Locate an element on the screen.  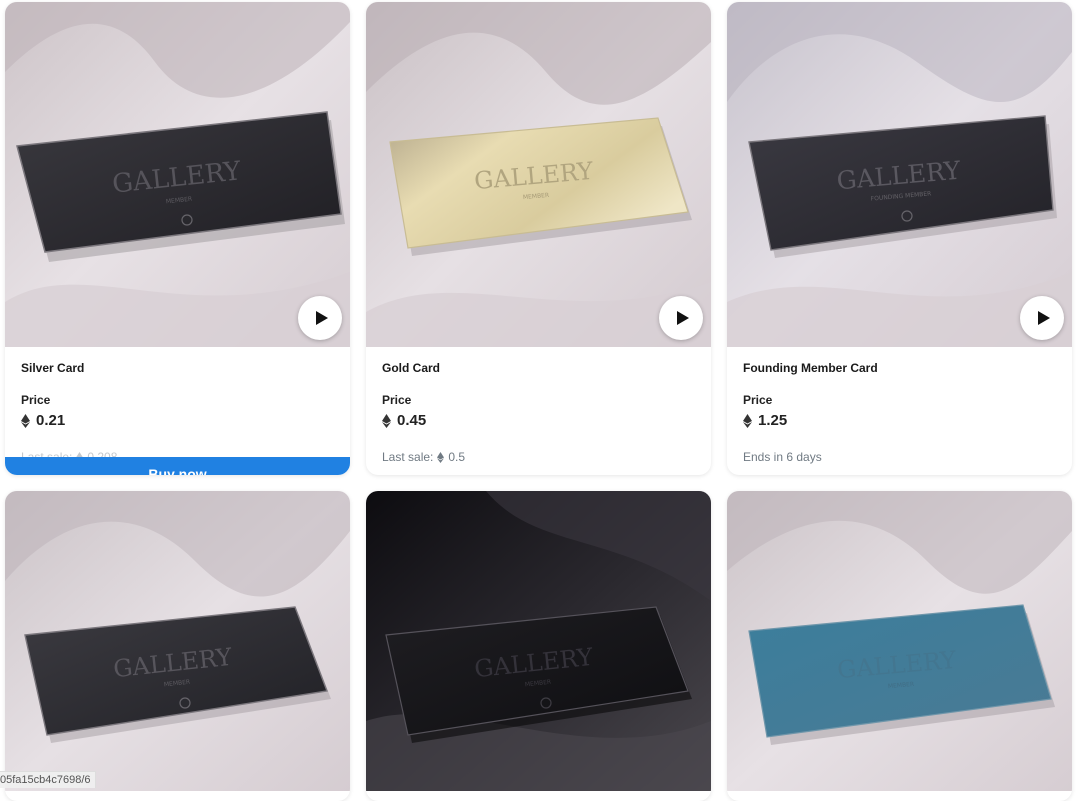
card-image: GALLERY FOUNDING MEMBER is located at coordinates (899, 174).